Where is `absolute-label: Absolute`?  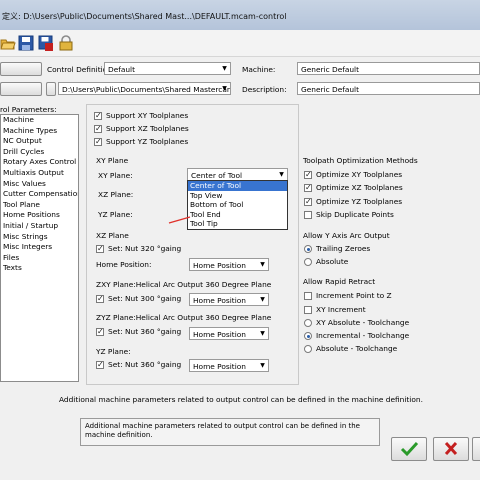 absolute-label: Absolute is located at coordinates (332, 261).